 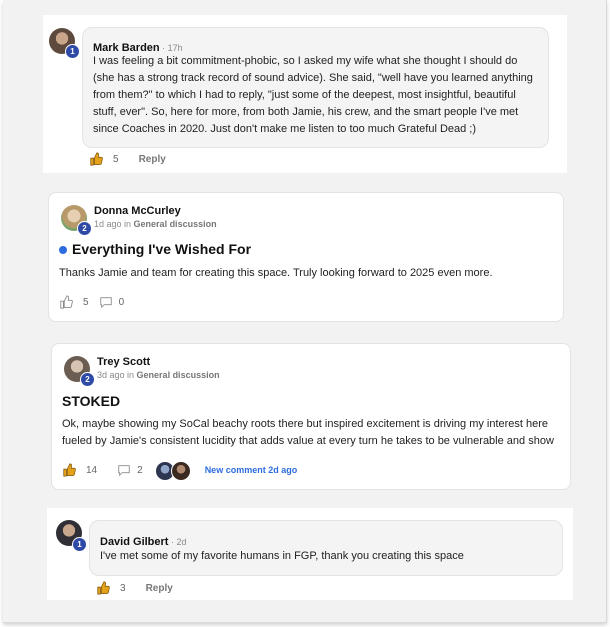 What do you see at coordinates (251, 470) in the screenshot?
I see `new-comment-link: New comment 2d ago` at bounding box center [251, 470].